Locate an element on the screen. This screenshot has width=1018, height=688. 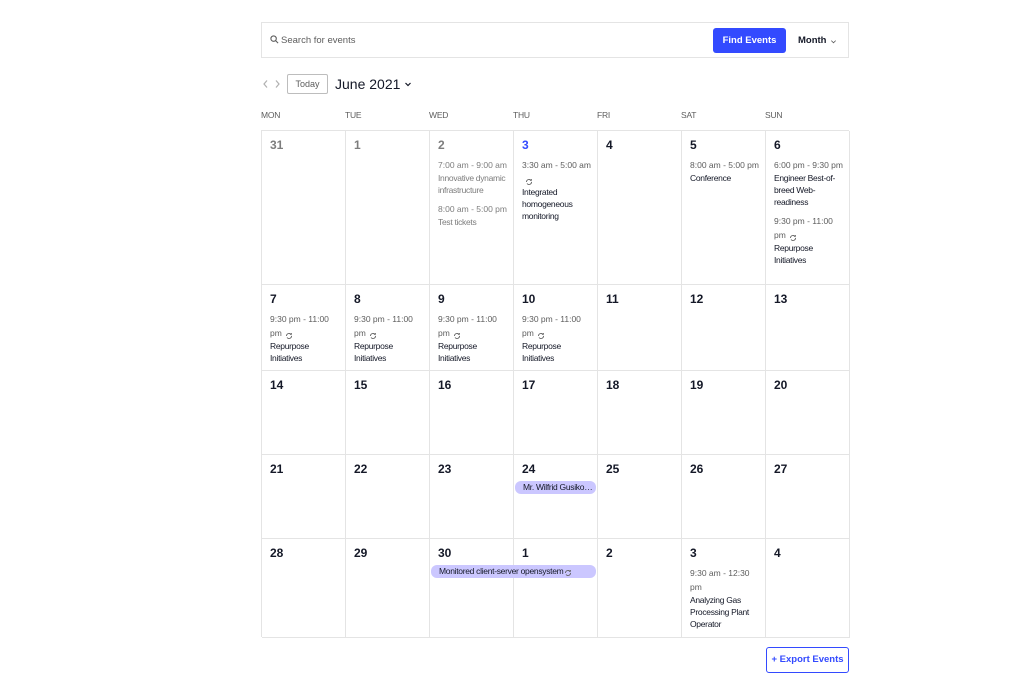
day-number: 13 is located at coordinates (780, 299).